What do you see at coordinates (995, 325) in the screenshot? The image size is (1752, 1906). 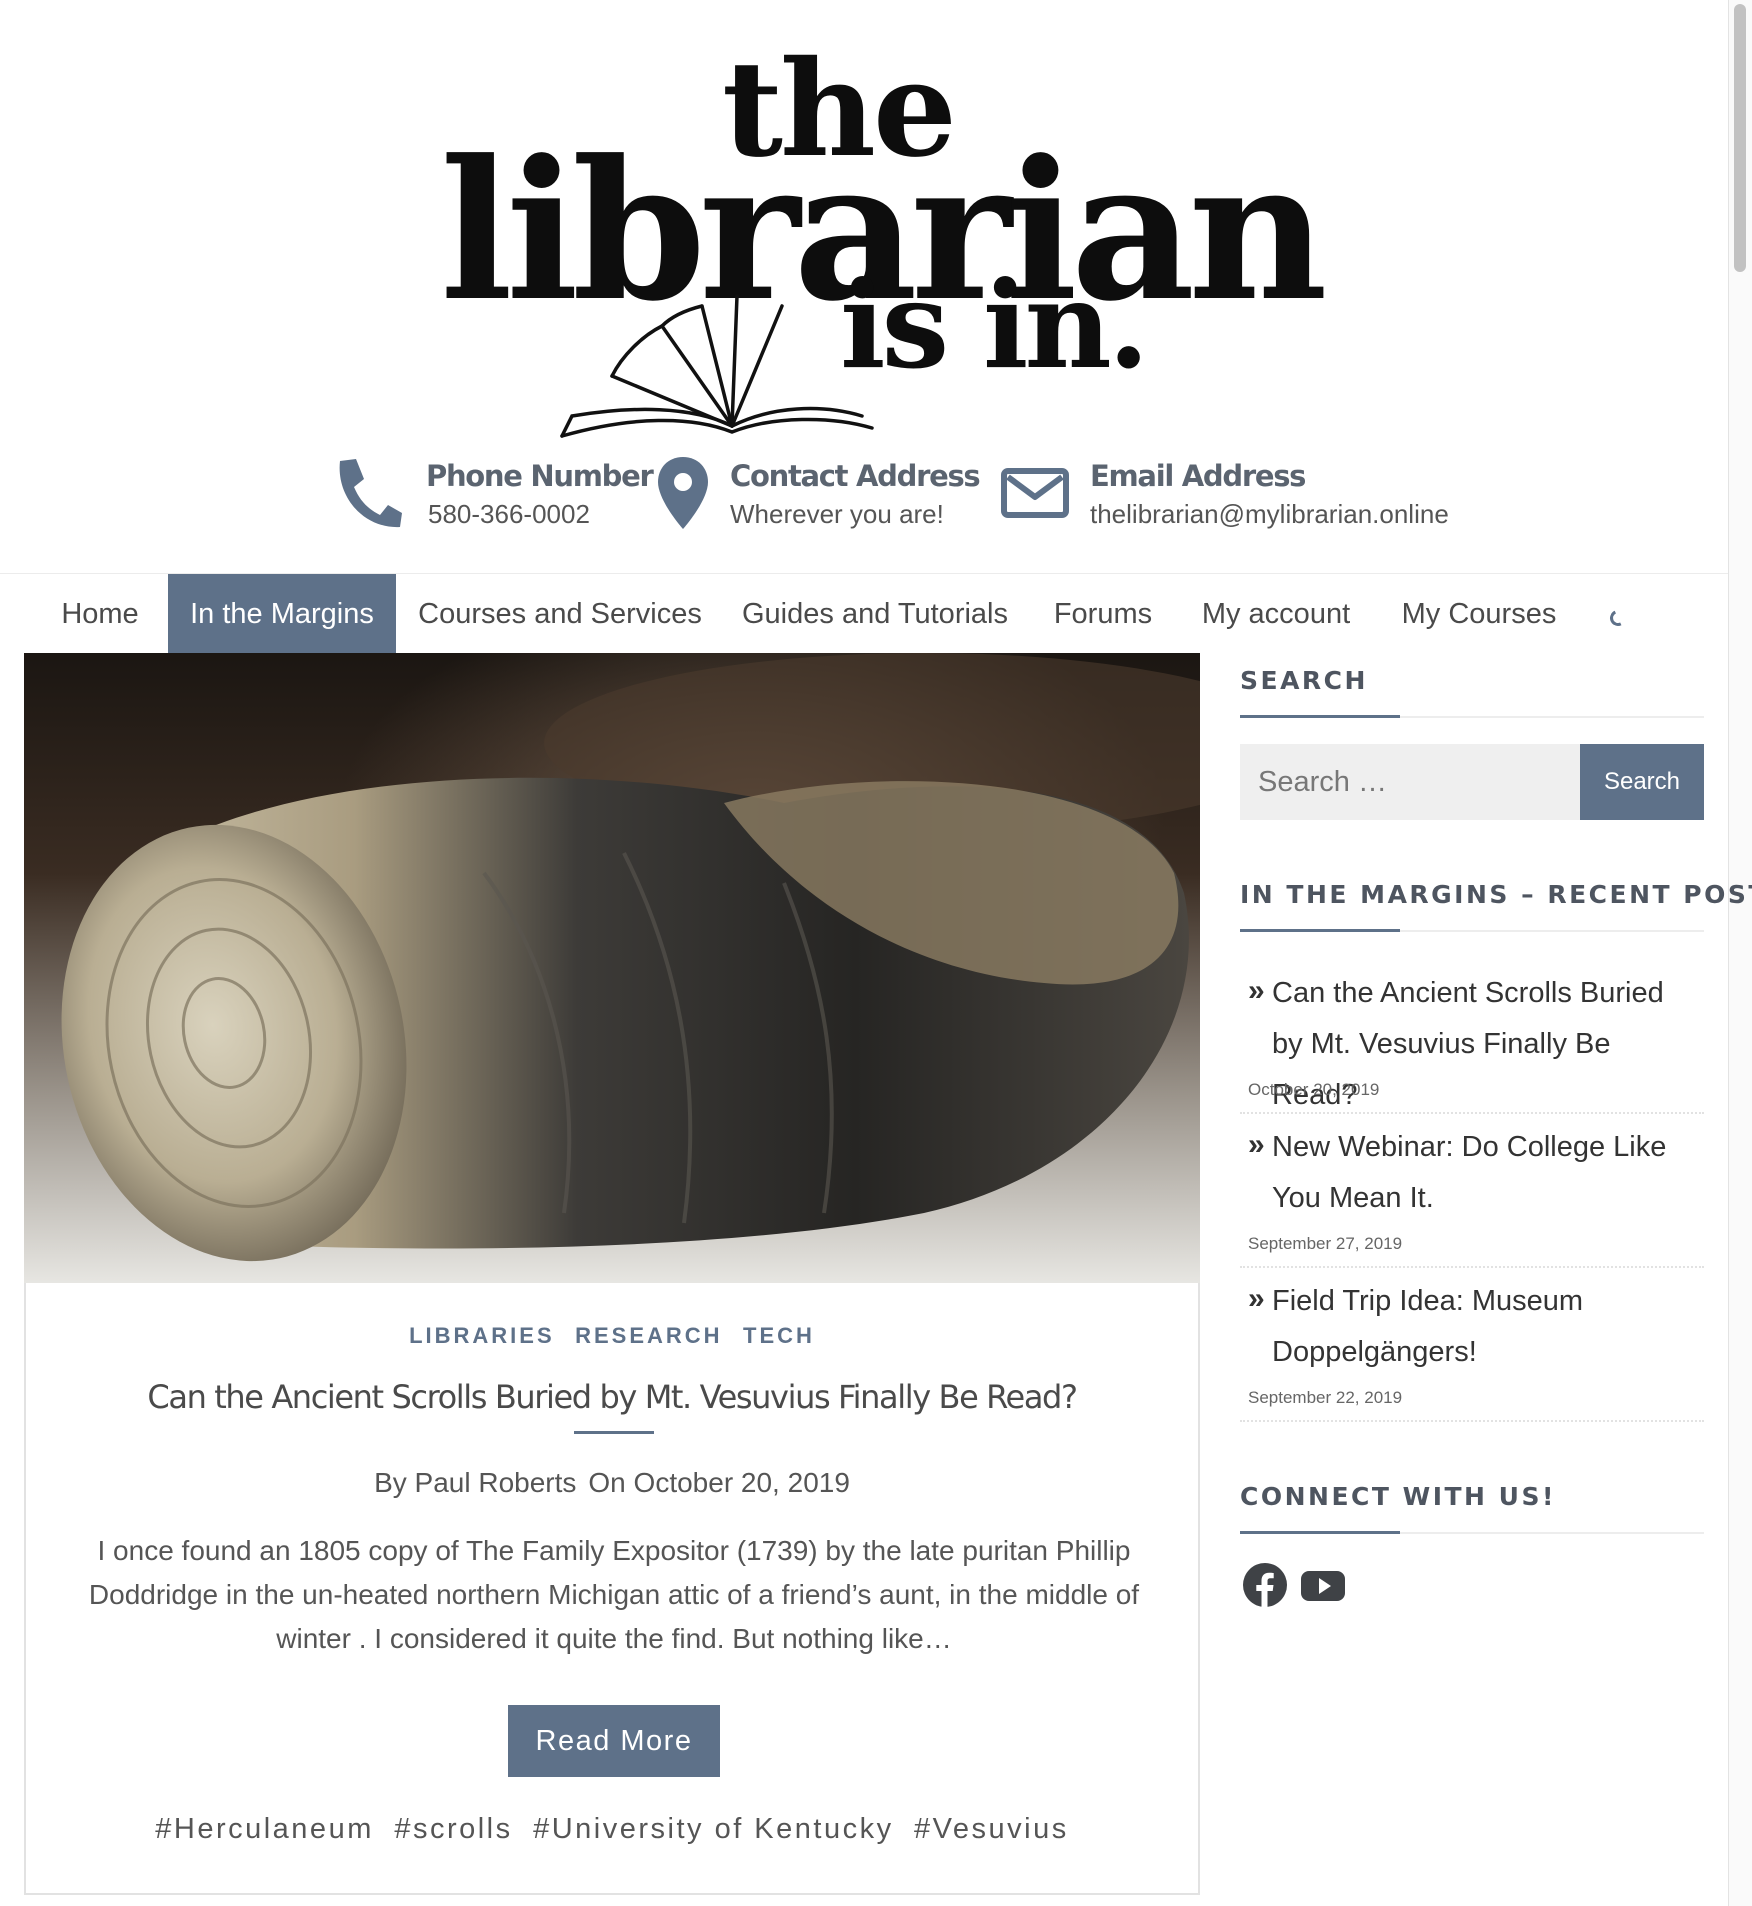 I see `logo-line-is-in: is in.` at bounding box center [995, 325].